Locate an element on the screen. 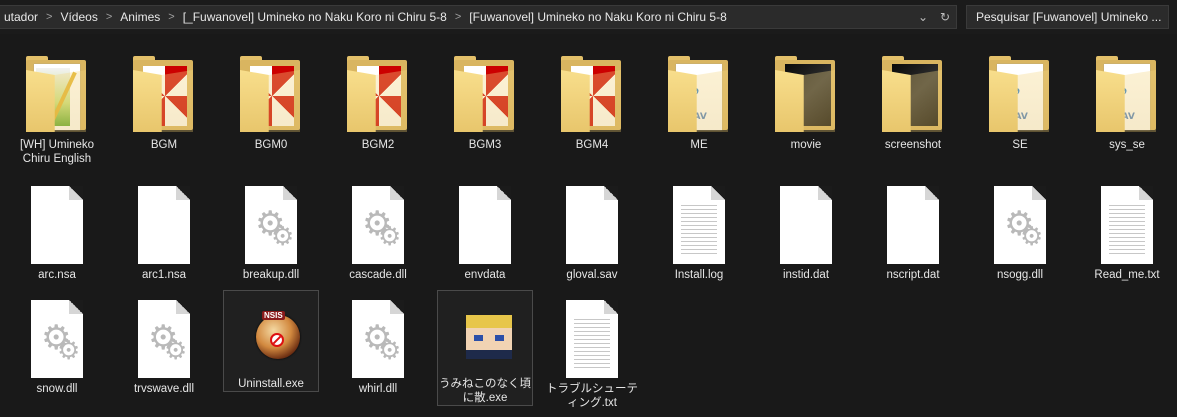 The height and width of the screenshot is (417, 1177). file-item: うみねこのなく頃に散.exe is located at coordinates (485, 348).